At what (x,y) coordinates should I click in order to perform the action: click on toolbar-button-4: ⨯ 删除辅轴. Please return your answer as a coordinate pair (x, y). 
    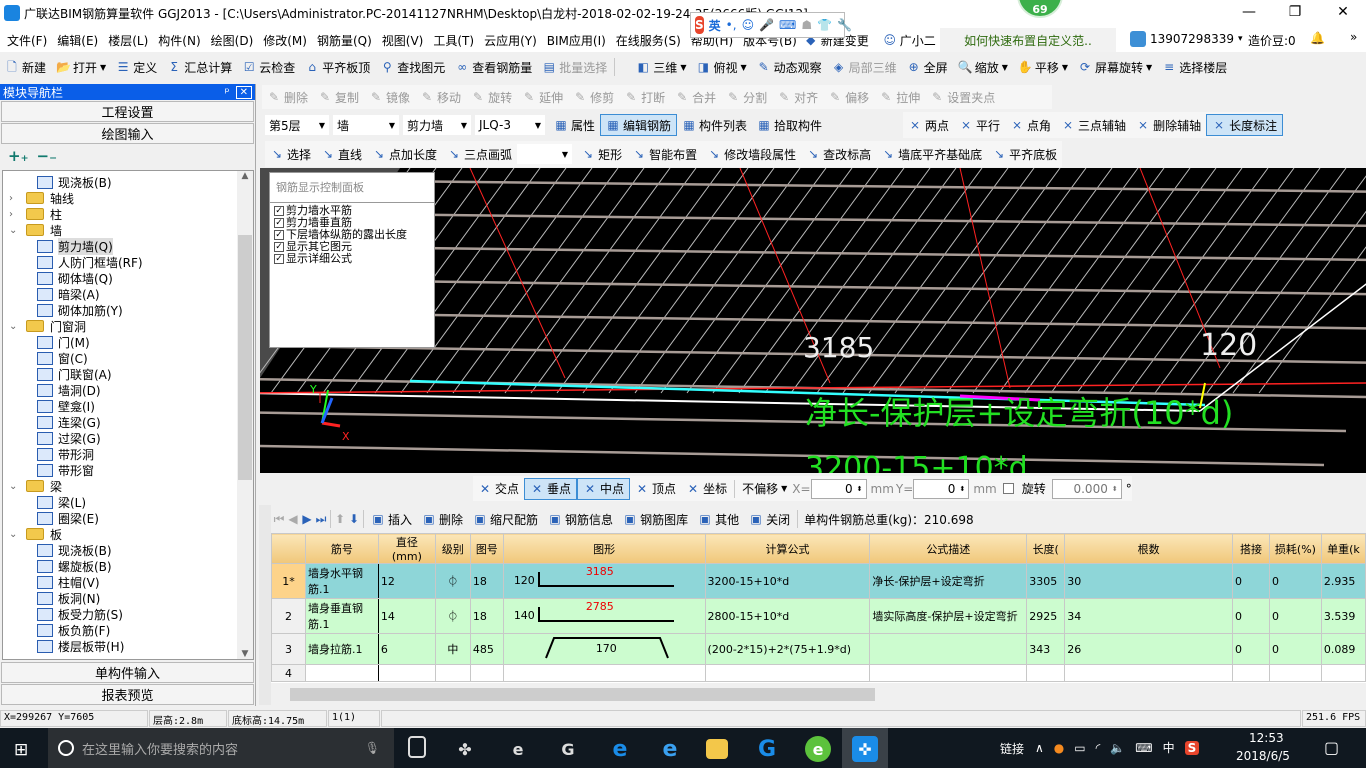
    Looking at the image, I should click on (1168, 125).